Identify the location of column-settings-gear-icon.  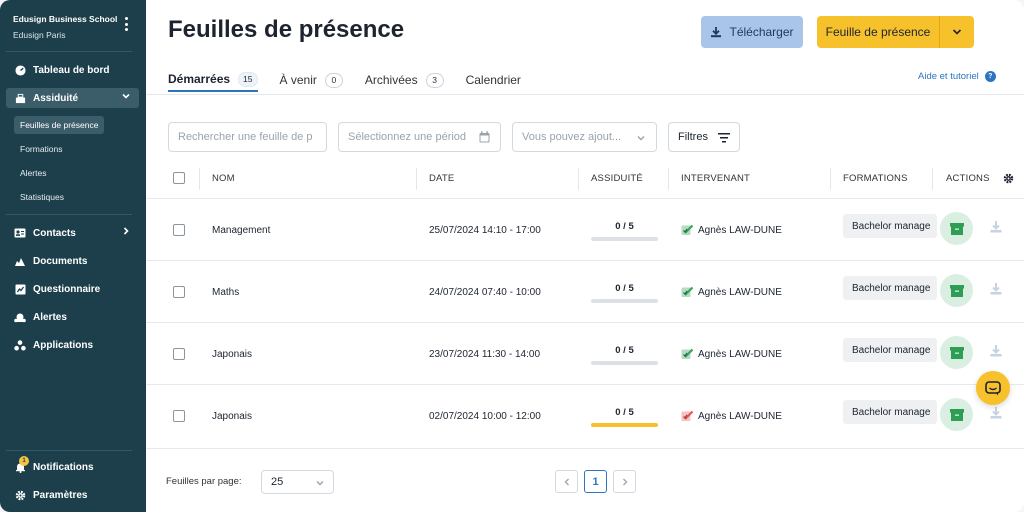
(1008, 178).